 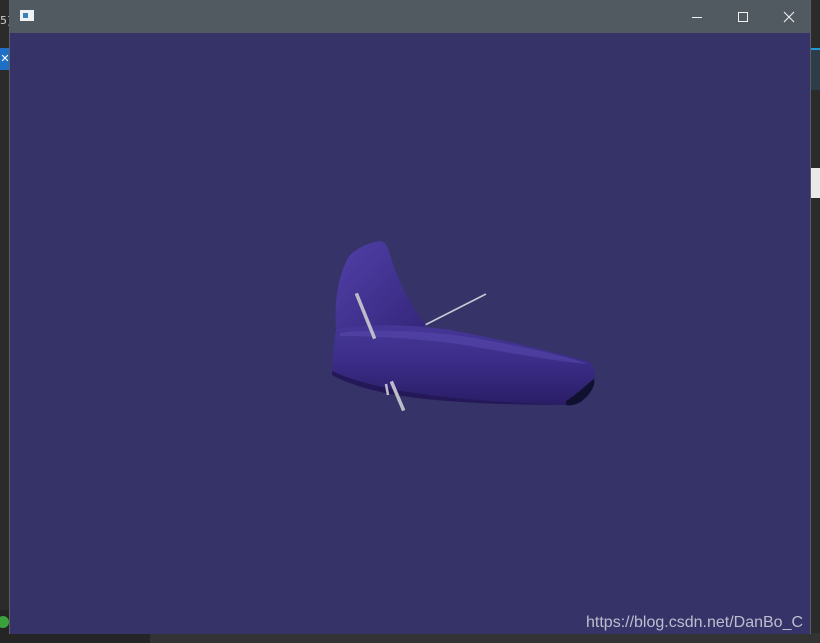 I want to click on flying-wing-model, so click(x=463, y=326).